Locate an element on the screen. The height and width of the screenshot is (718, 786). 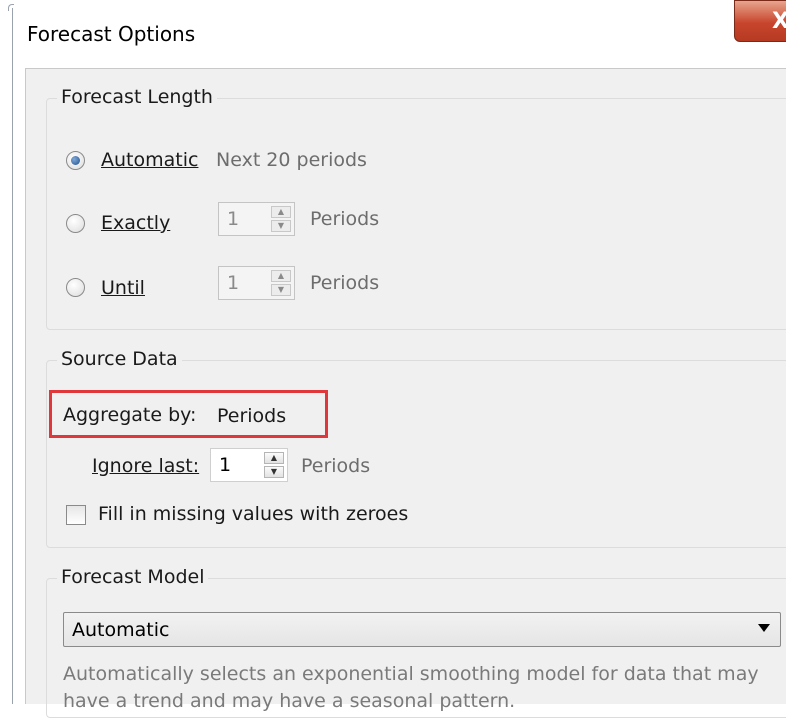
forecast-model-label: Forecast Model is located at coordinates (133, 577).